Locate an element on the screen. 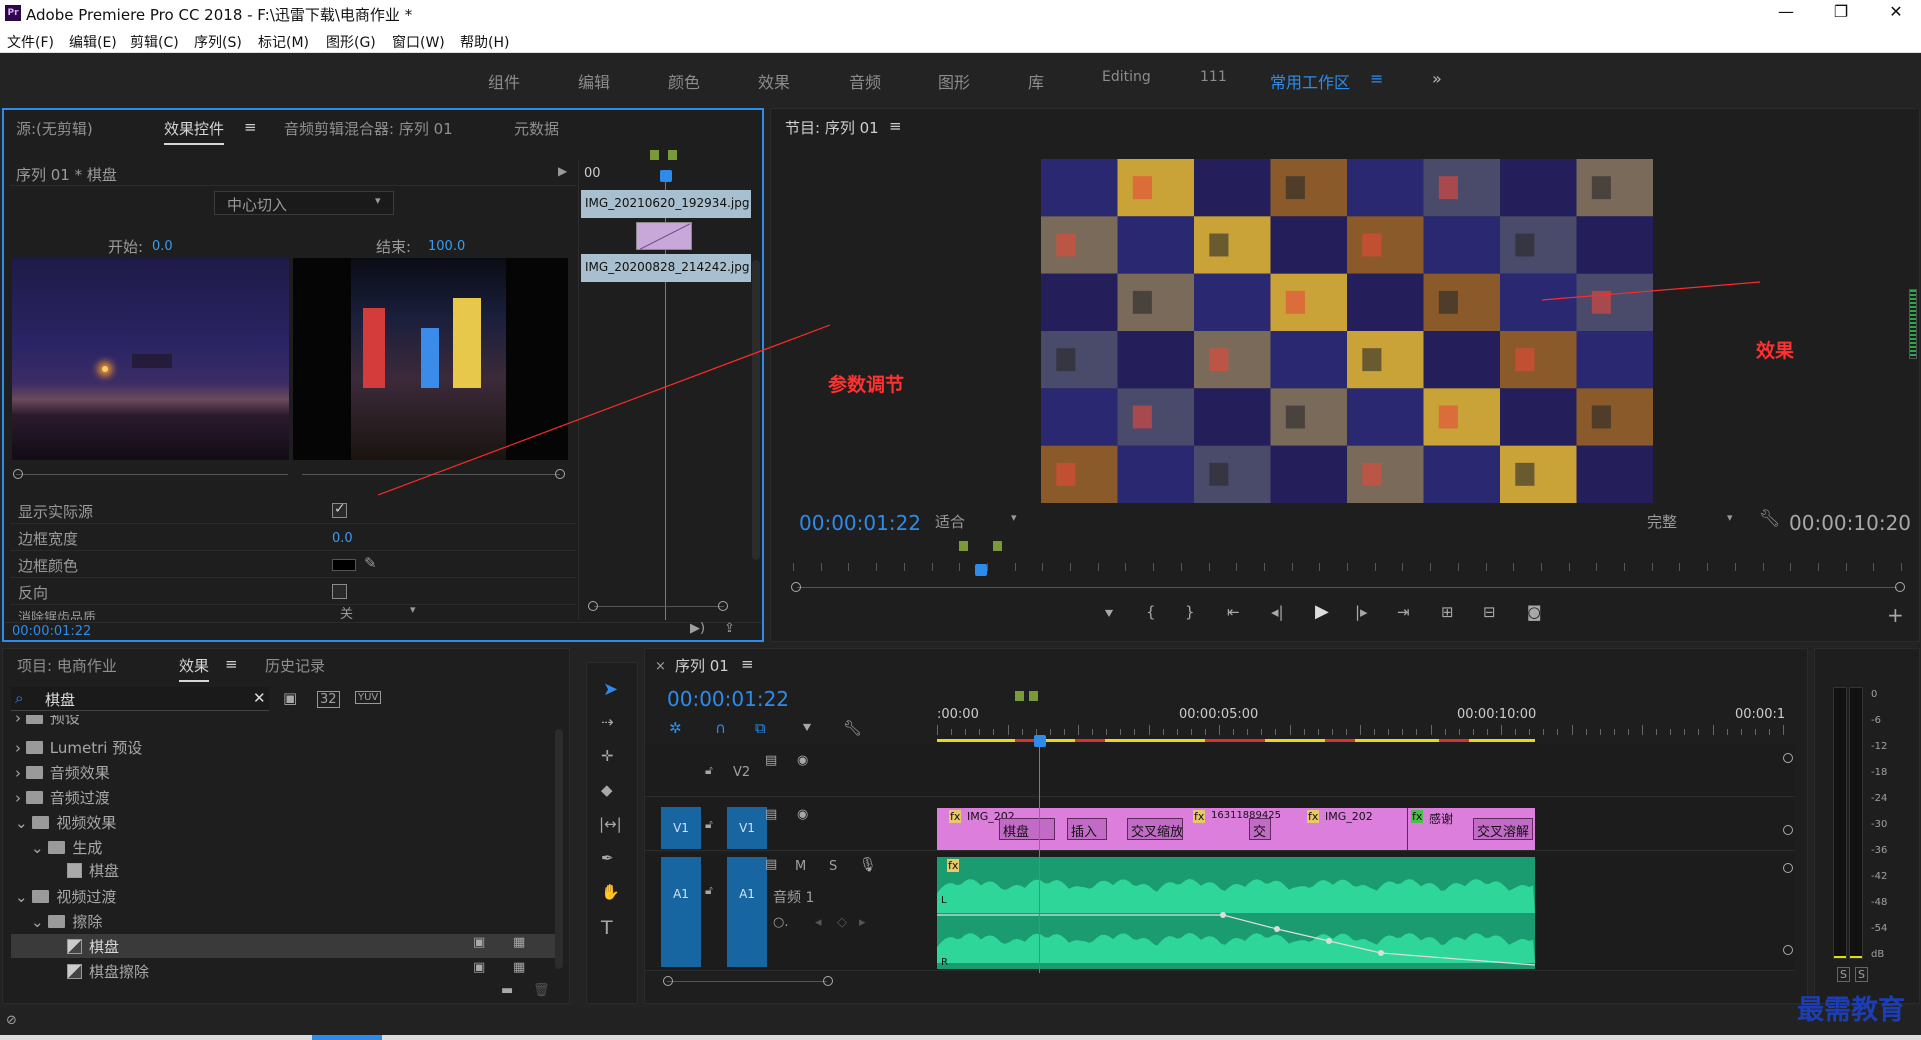 The height and width of the screenshot is (1040, 1921). go-to-out-icon: ⇥ is located at coordinates (1403, 612).